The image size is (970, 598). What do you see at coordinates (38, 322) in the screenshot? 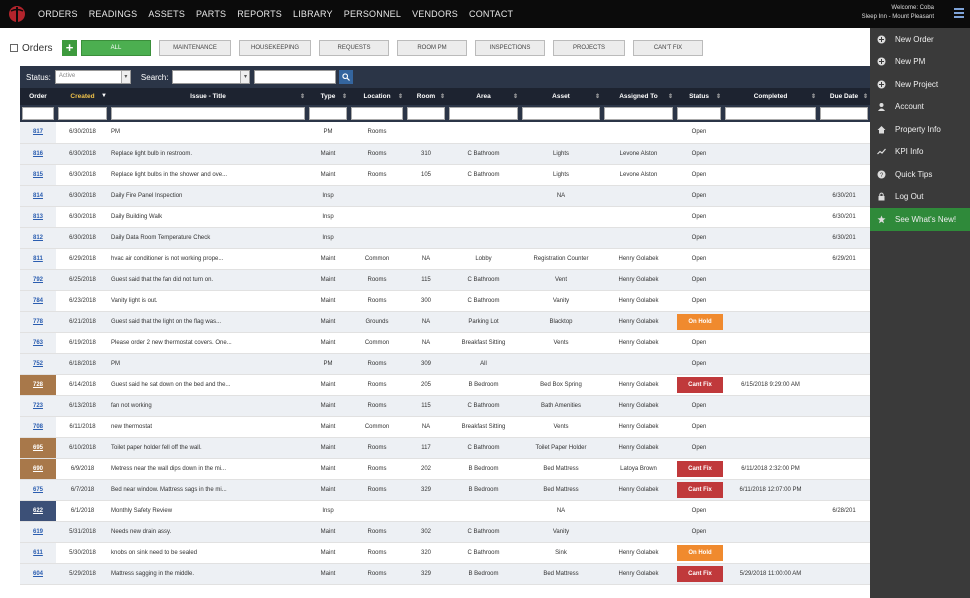
I see `order-link: 778` at bounding box center [38, 322].